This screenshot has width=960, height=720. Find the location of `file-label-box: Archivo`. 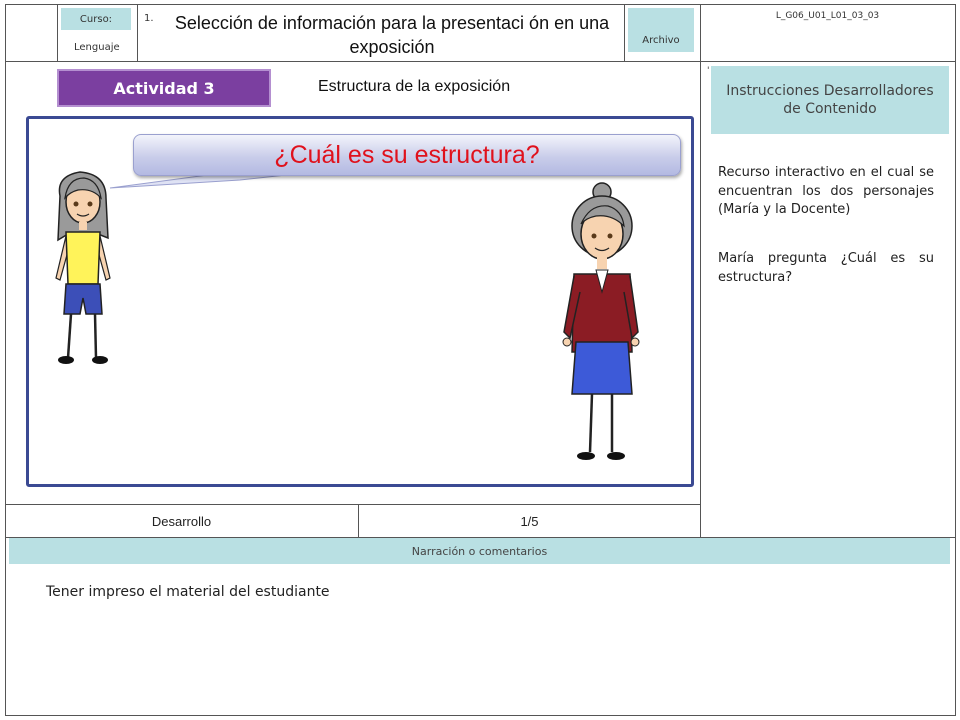

file-label-box: Archivo is located at coordinates (661, 30).